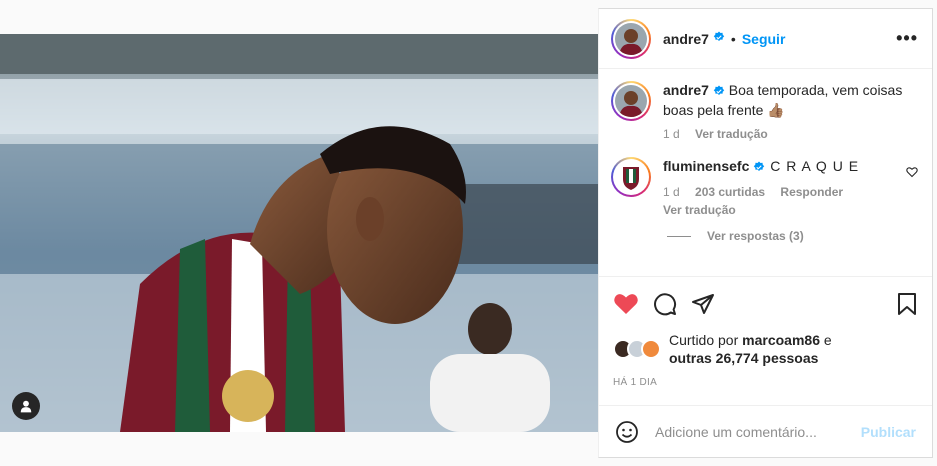  What do you see at coordinates (706, 340) in the screenshot?
I see `likes-prefix: Curtido por` at bounding box center [706, 340].